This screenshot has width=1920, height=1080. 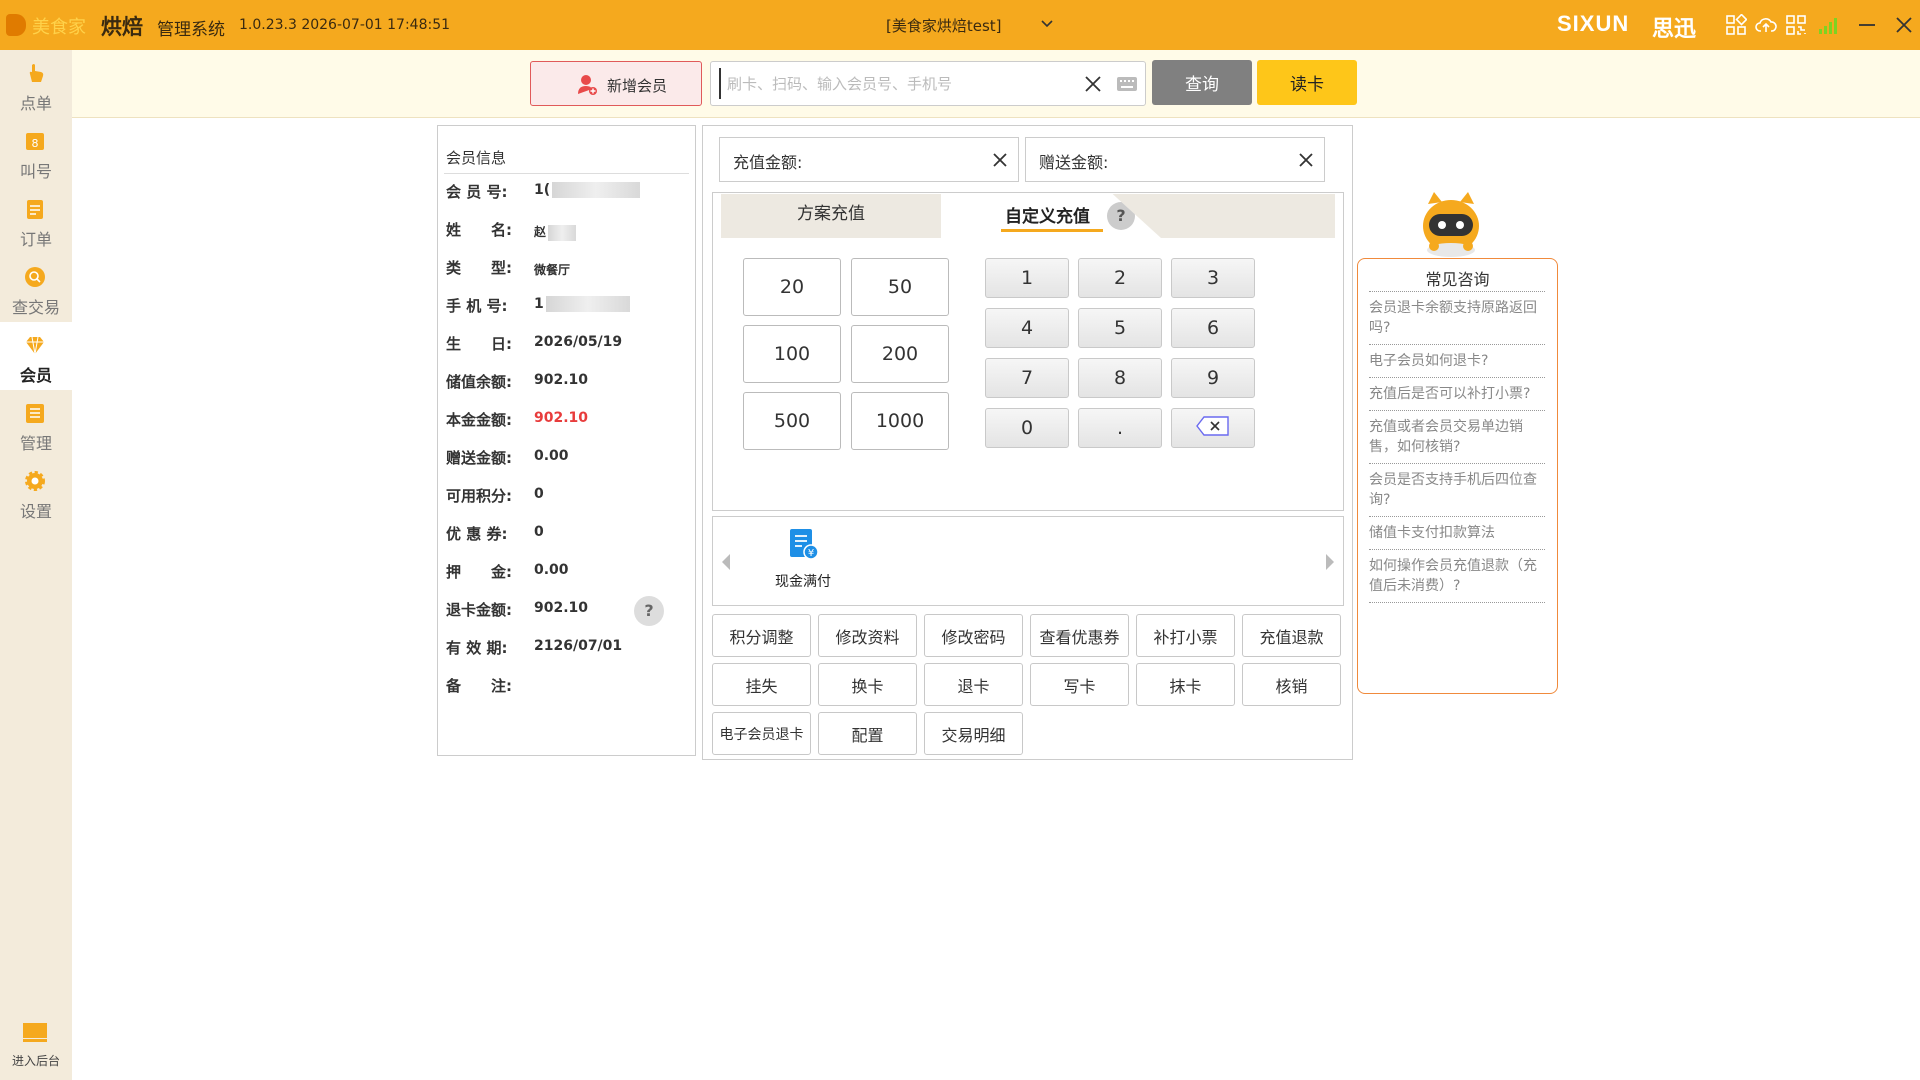 What do you see at coordinates (1027, 278) in the screenshot?
I see `keypad-key-1: 1` at bounding box center [1027, 278].